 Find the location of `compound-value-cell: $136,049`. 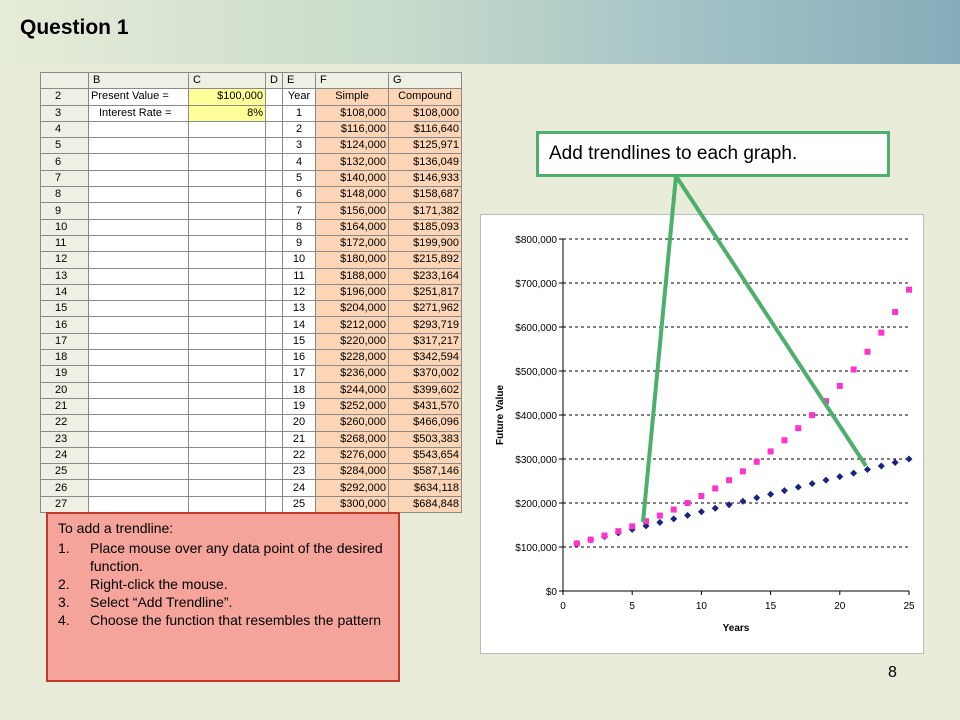

compound-value-cell: $136,049 is located at coordinates (425, 162).